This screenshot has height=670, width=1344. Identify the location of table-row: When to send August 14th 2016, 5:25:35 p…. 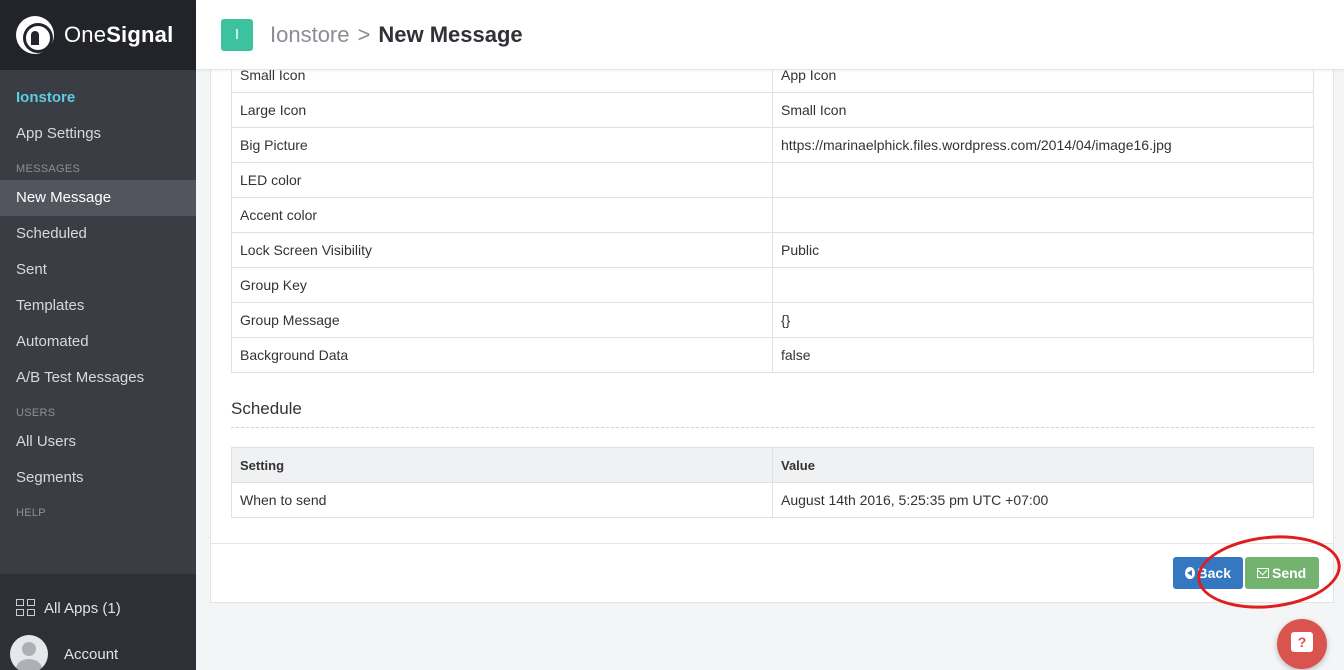
(772, 500).